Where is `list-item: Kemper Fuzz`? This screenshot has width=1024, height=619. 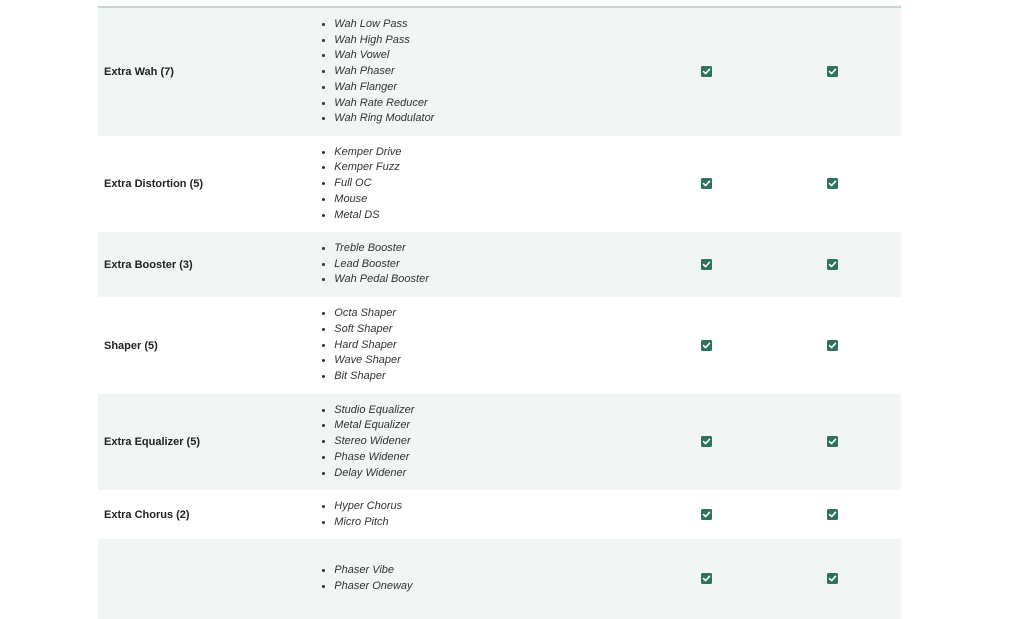
list-item: Kemper Fuzz is located at coordinates (485, 168).